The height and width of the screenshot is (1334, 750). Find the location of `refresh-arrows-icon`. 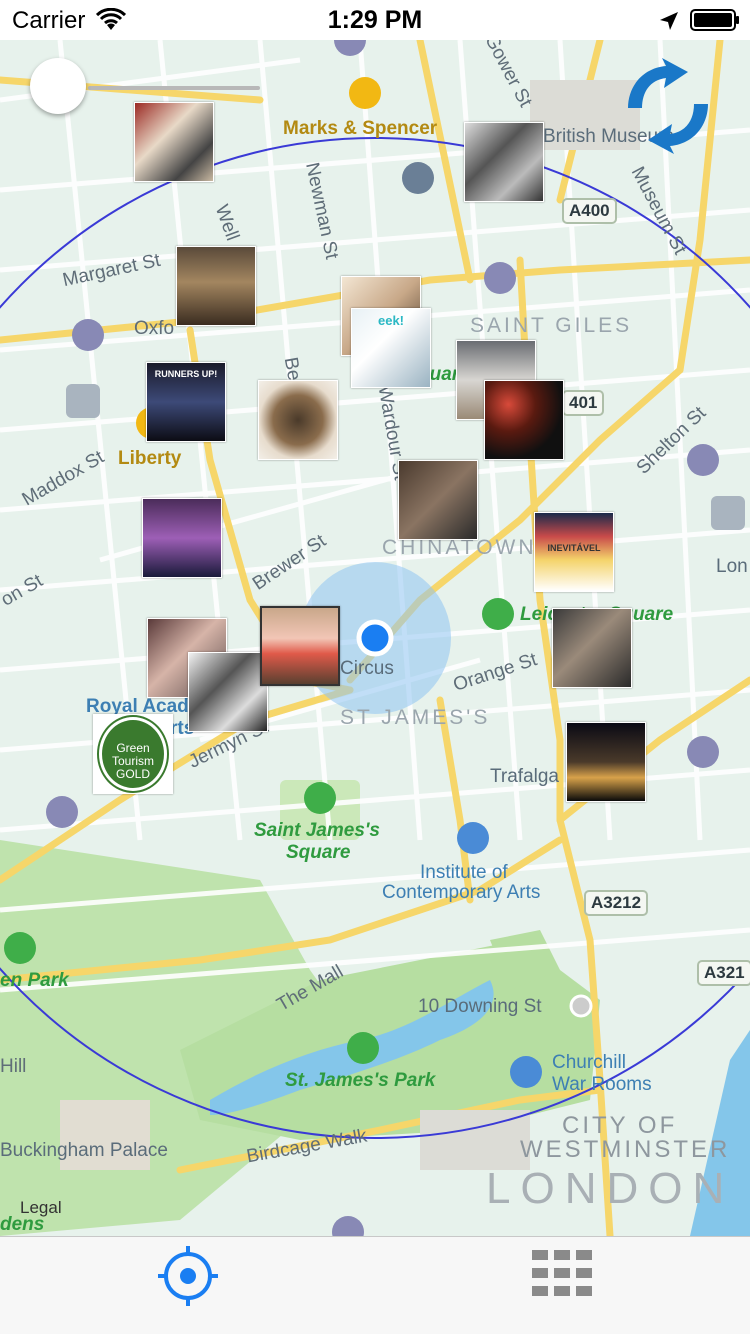

refresh-arrows-icon is located at coordinates (668, 106).